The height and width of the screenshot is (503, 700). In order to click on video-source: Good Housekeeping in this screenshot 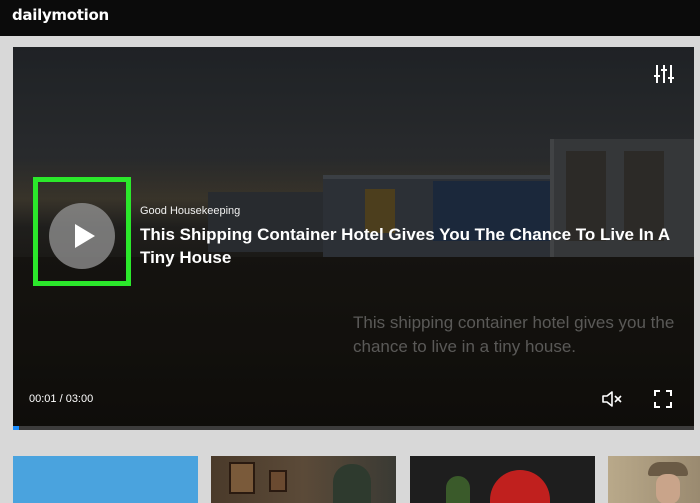, I will do `click(190, 211)`.